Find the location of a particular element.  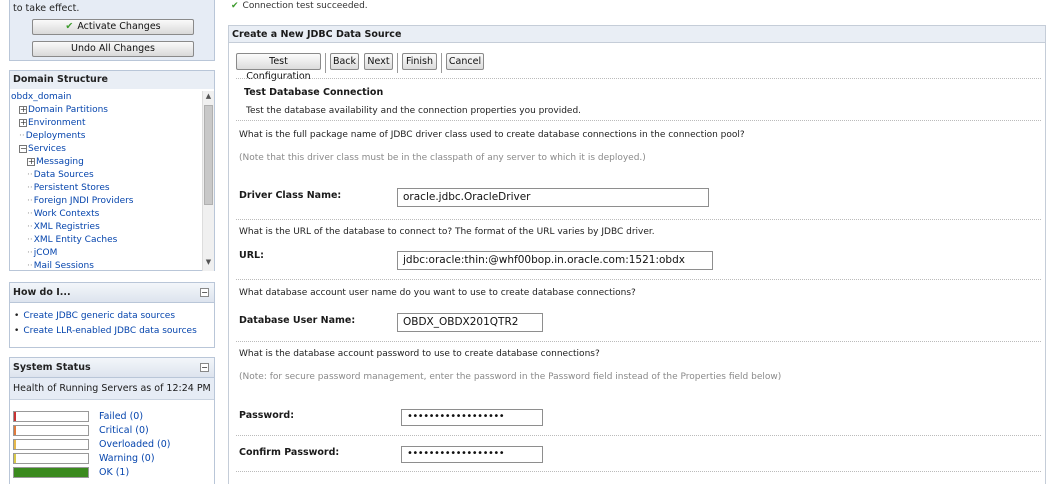

tree-item: ··Deployments is located at coordinates (52, 136).